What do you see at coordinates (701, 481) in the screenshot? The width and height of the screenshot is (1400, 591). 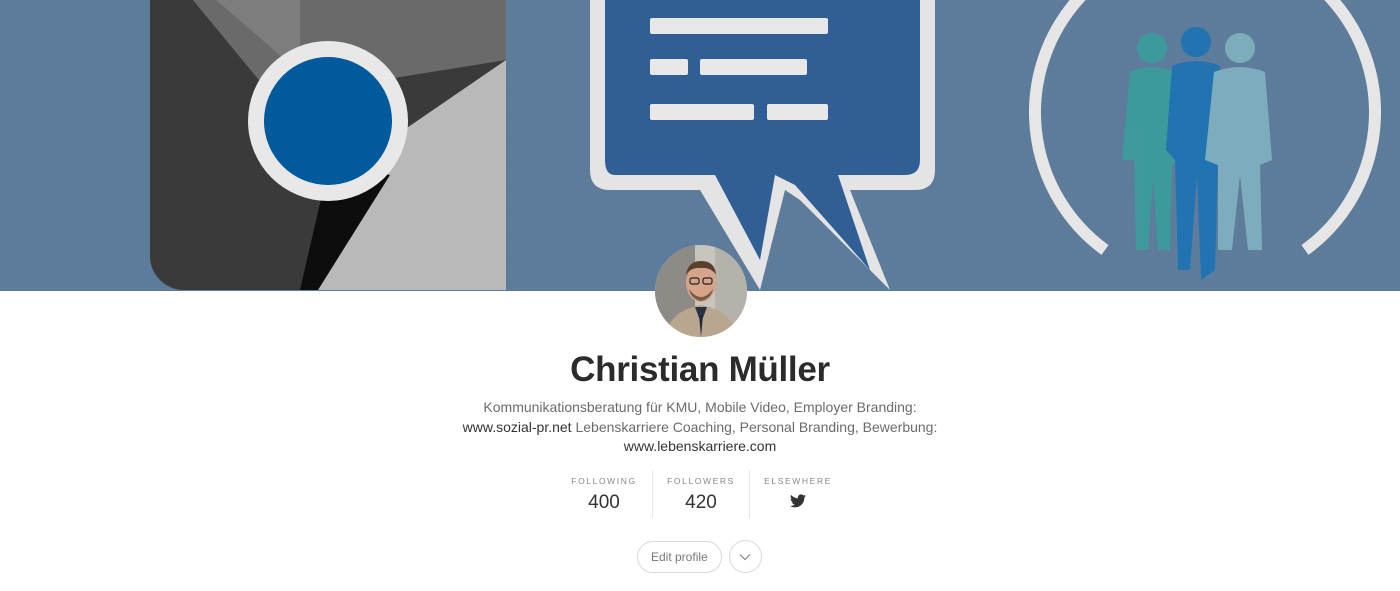 I see `stat-followers-label: Followers` at bounding box center [701, 481].